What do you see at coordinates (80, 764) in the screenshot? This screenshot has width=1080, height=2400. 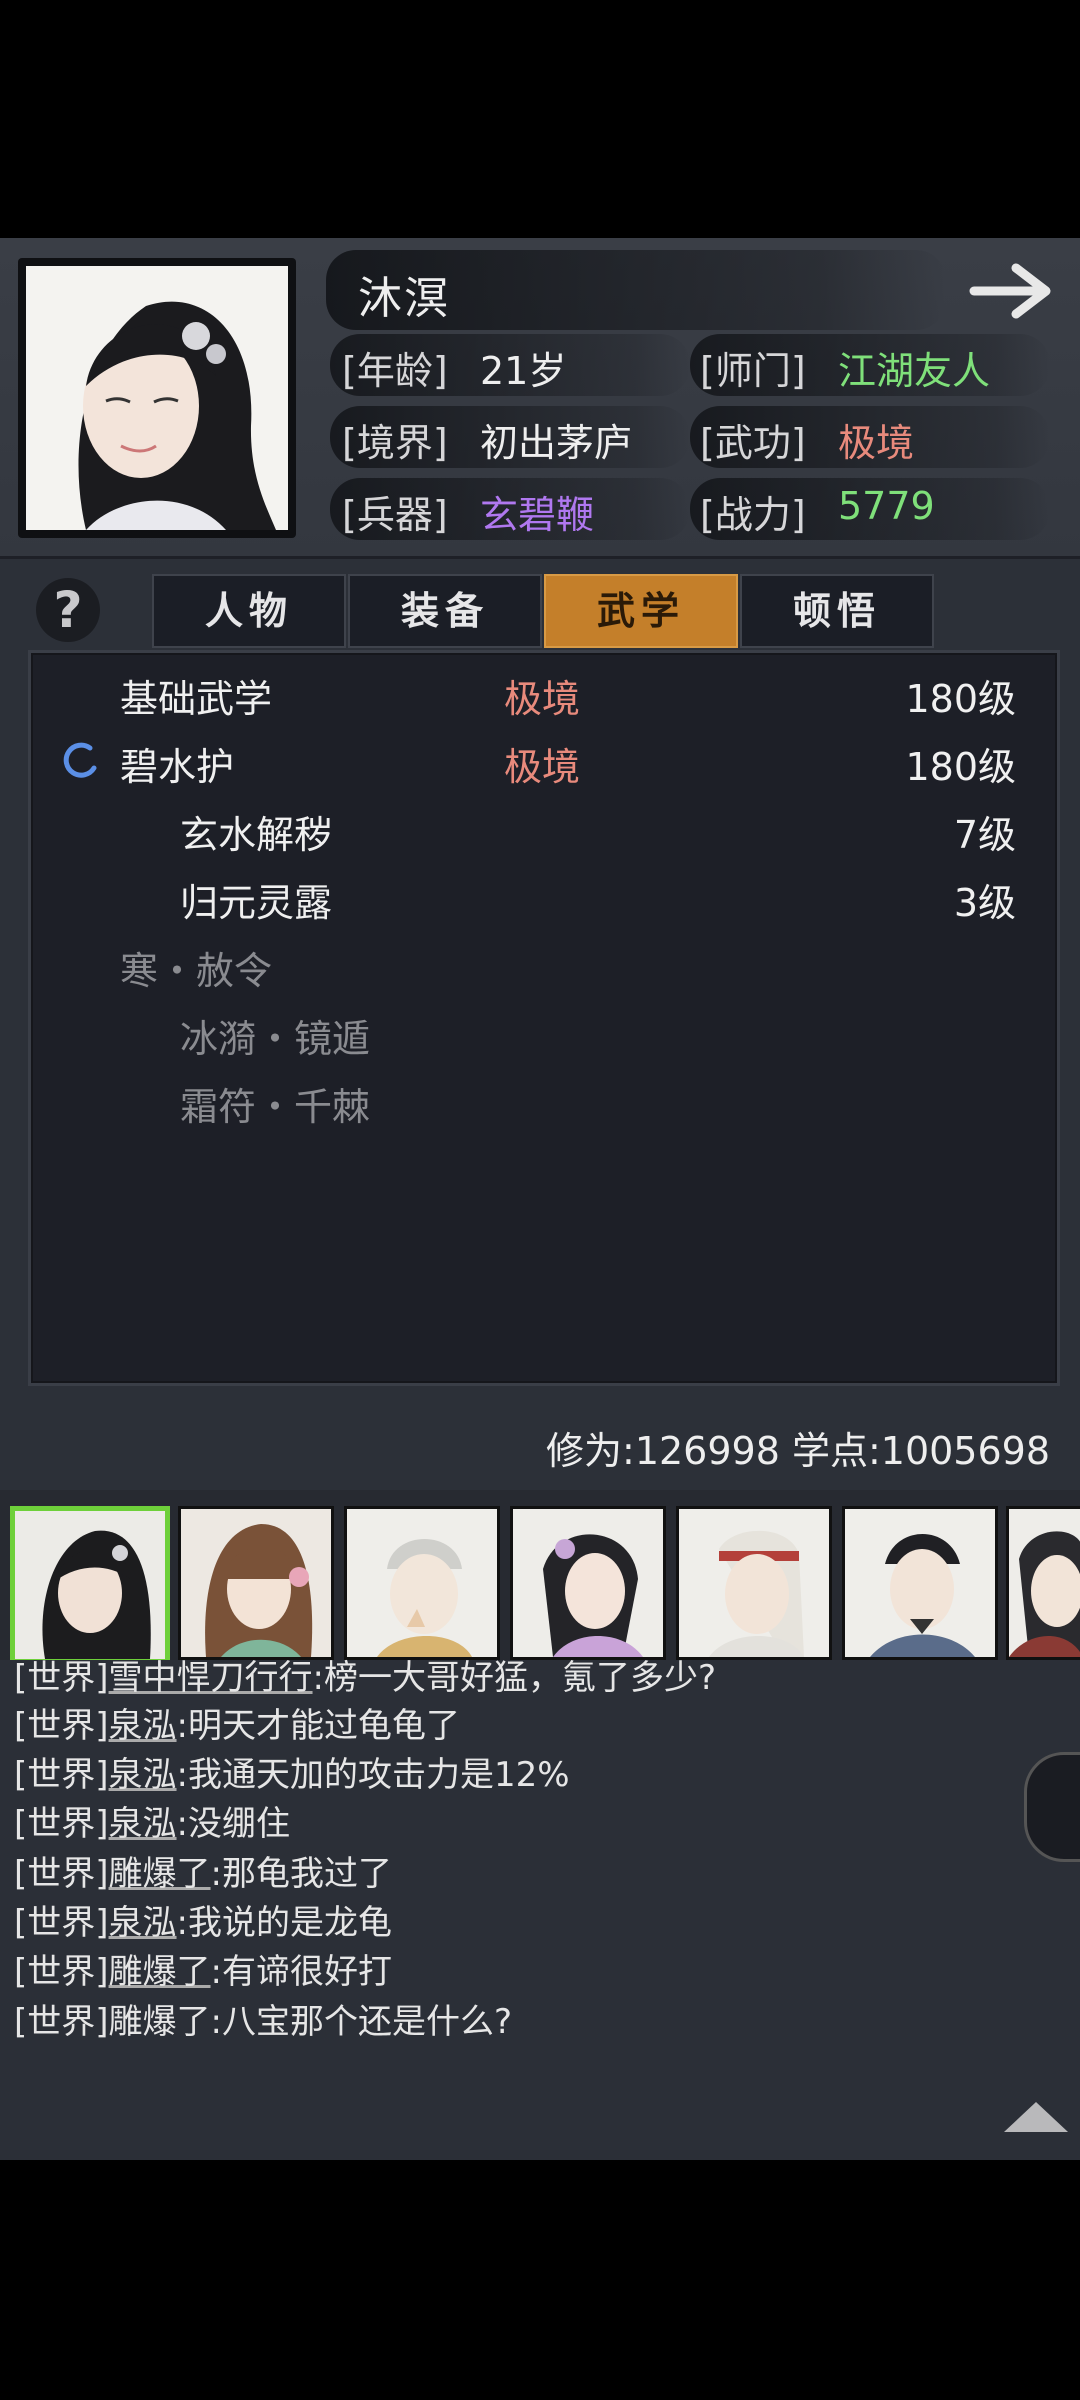 I see `loading-icon` at bounding box center [80, 764].